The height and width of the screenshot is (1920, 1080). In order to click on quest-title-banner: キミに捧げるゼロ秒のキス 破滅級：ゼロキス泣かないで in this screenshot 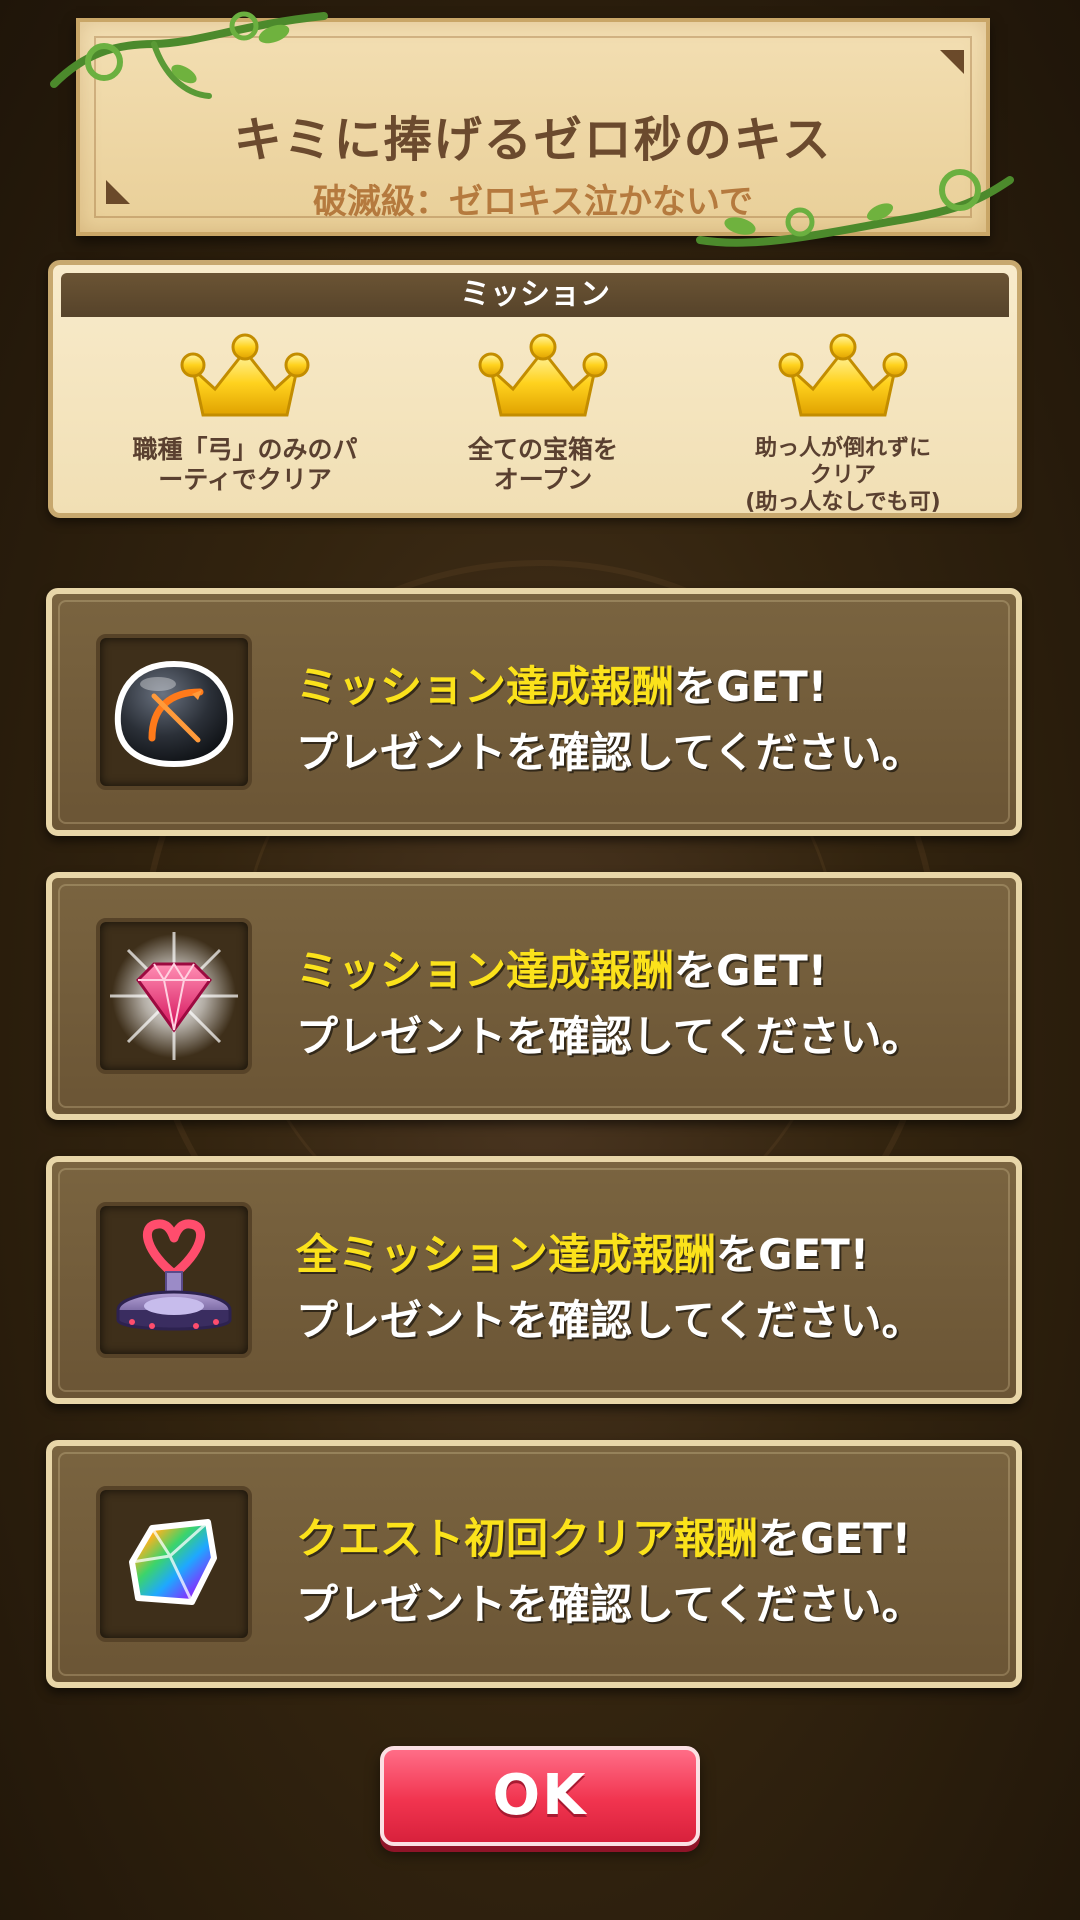, I will do `click(533, 127)`.